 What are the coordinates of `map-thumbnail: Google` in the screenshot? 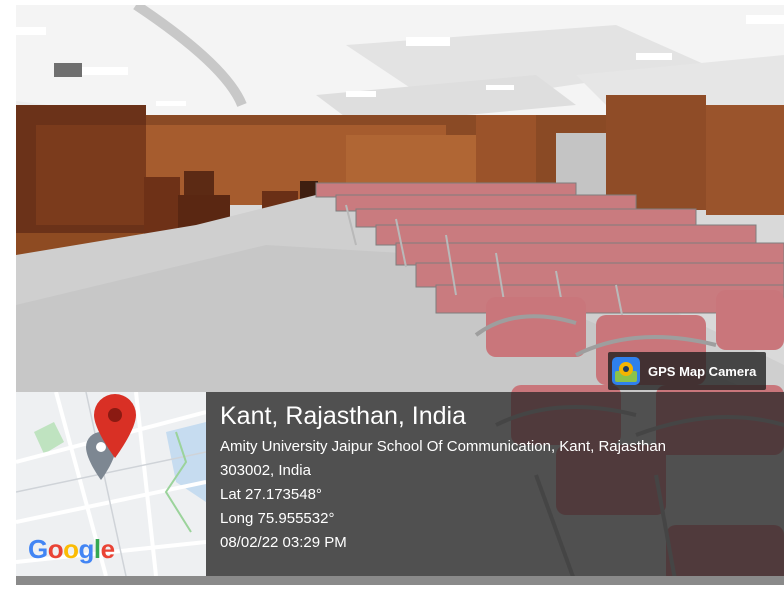 It's located at (111, 484).